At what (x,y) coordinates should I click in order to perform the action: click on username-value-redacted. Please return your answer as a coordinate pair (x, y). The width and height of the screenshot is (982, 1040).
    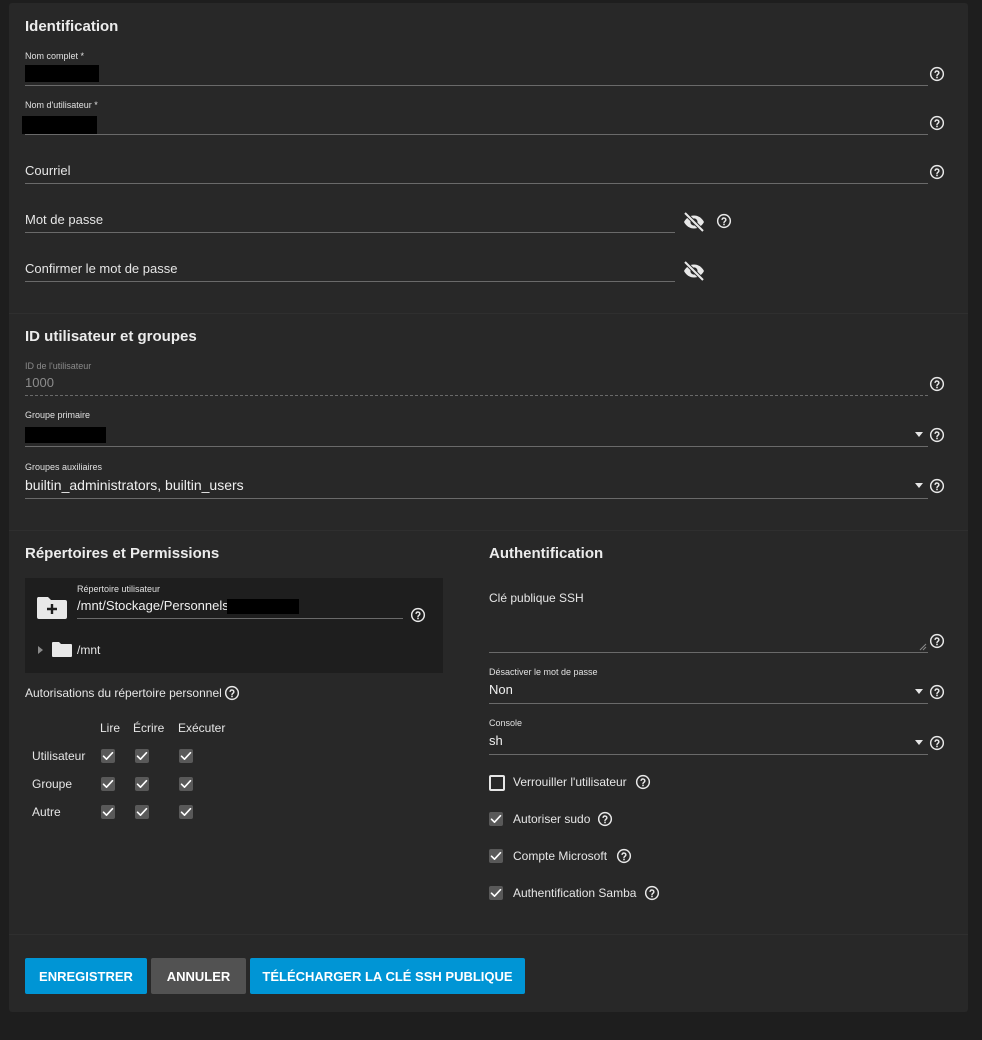
    Looking at the image, I should click on (59, 125).